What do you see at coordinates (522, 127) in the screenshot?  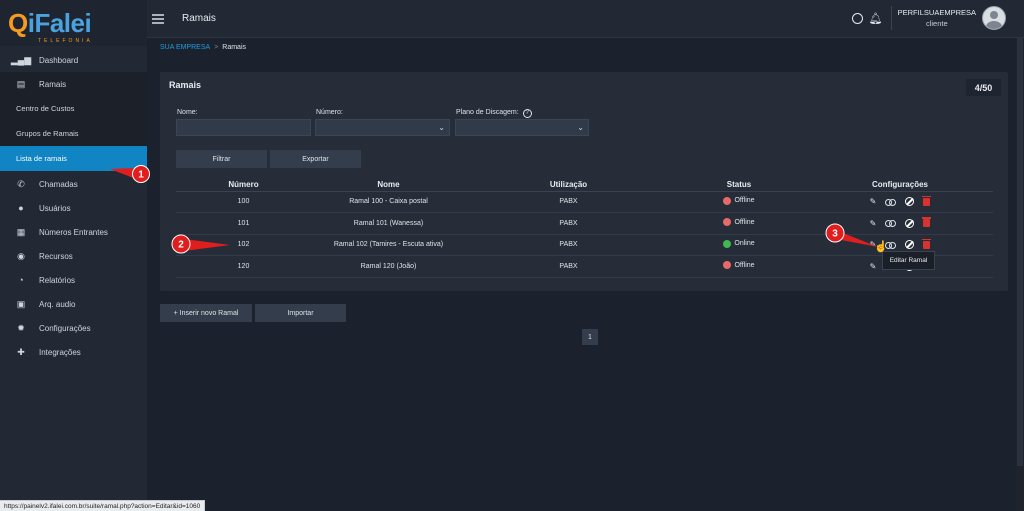 I see `plano-select: ⌄` at bounding box center [522, 127].